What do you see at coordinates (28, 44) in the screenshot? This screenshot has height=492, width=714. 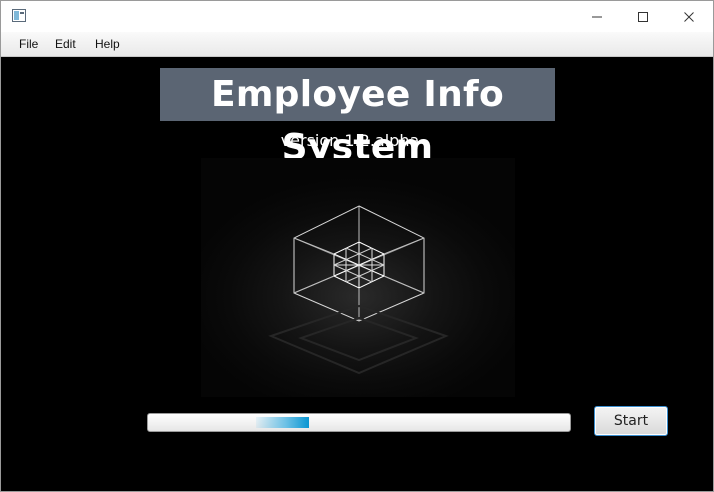 I see `menu-file: File` at bounding box center [28, 44].